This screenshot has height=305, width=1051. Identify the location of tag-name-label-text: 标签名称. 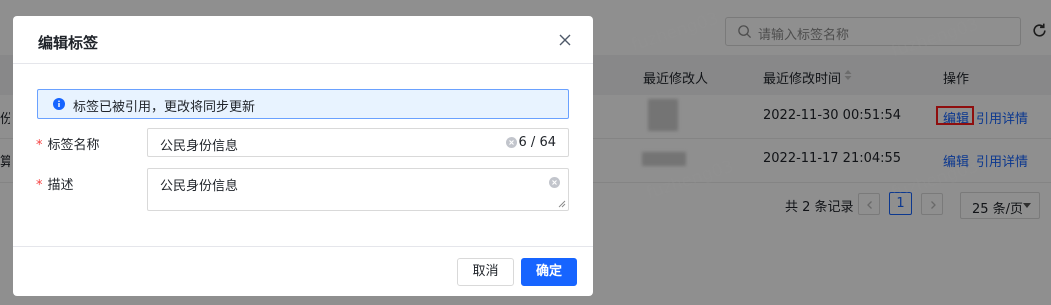
(73, 145).